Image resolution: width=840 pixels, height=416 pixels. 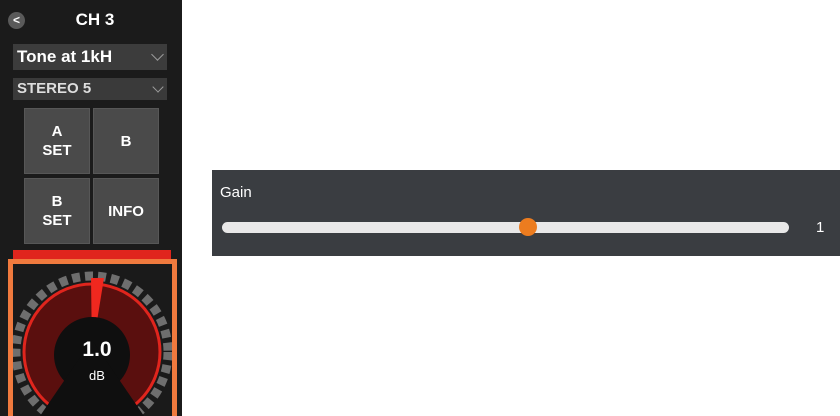 What do you see at coordinates (97, 375) in the screenshot?
I see `knob-unit: dB` at bounding box center [97, 375].